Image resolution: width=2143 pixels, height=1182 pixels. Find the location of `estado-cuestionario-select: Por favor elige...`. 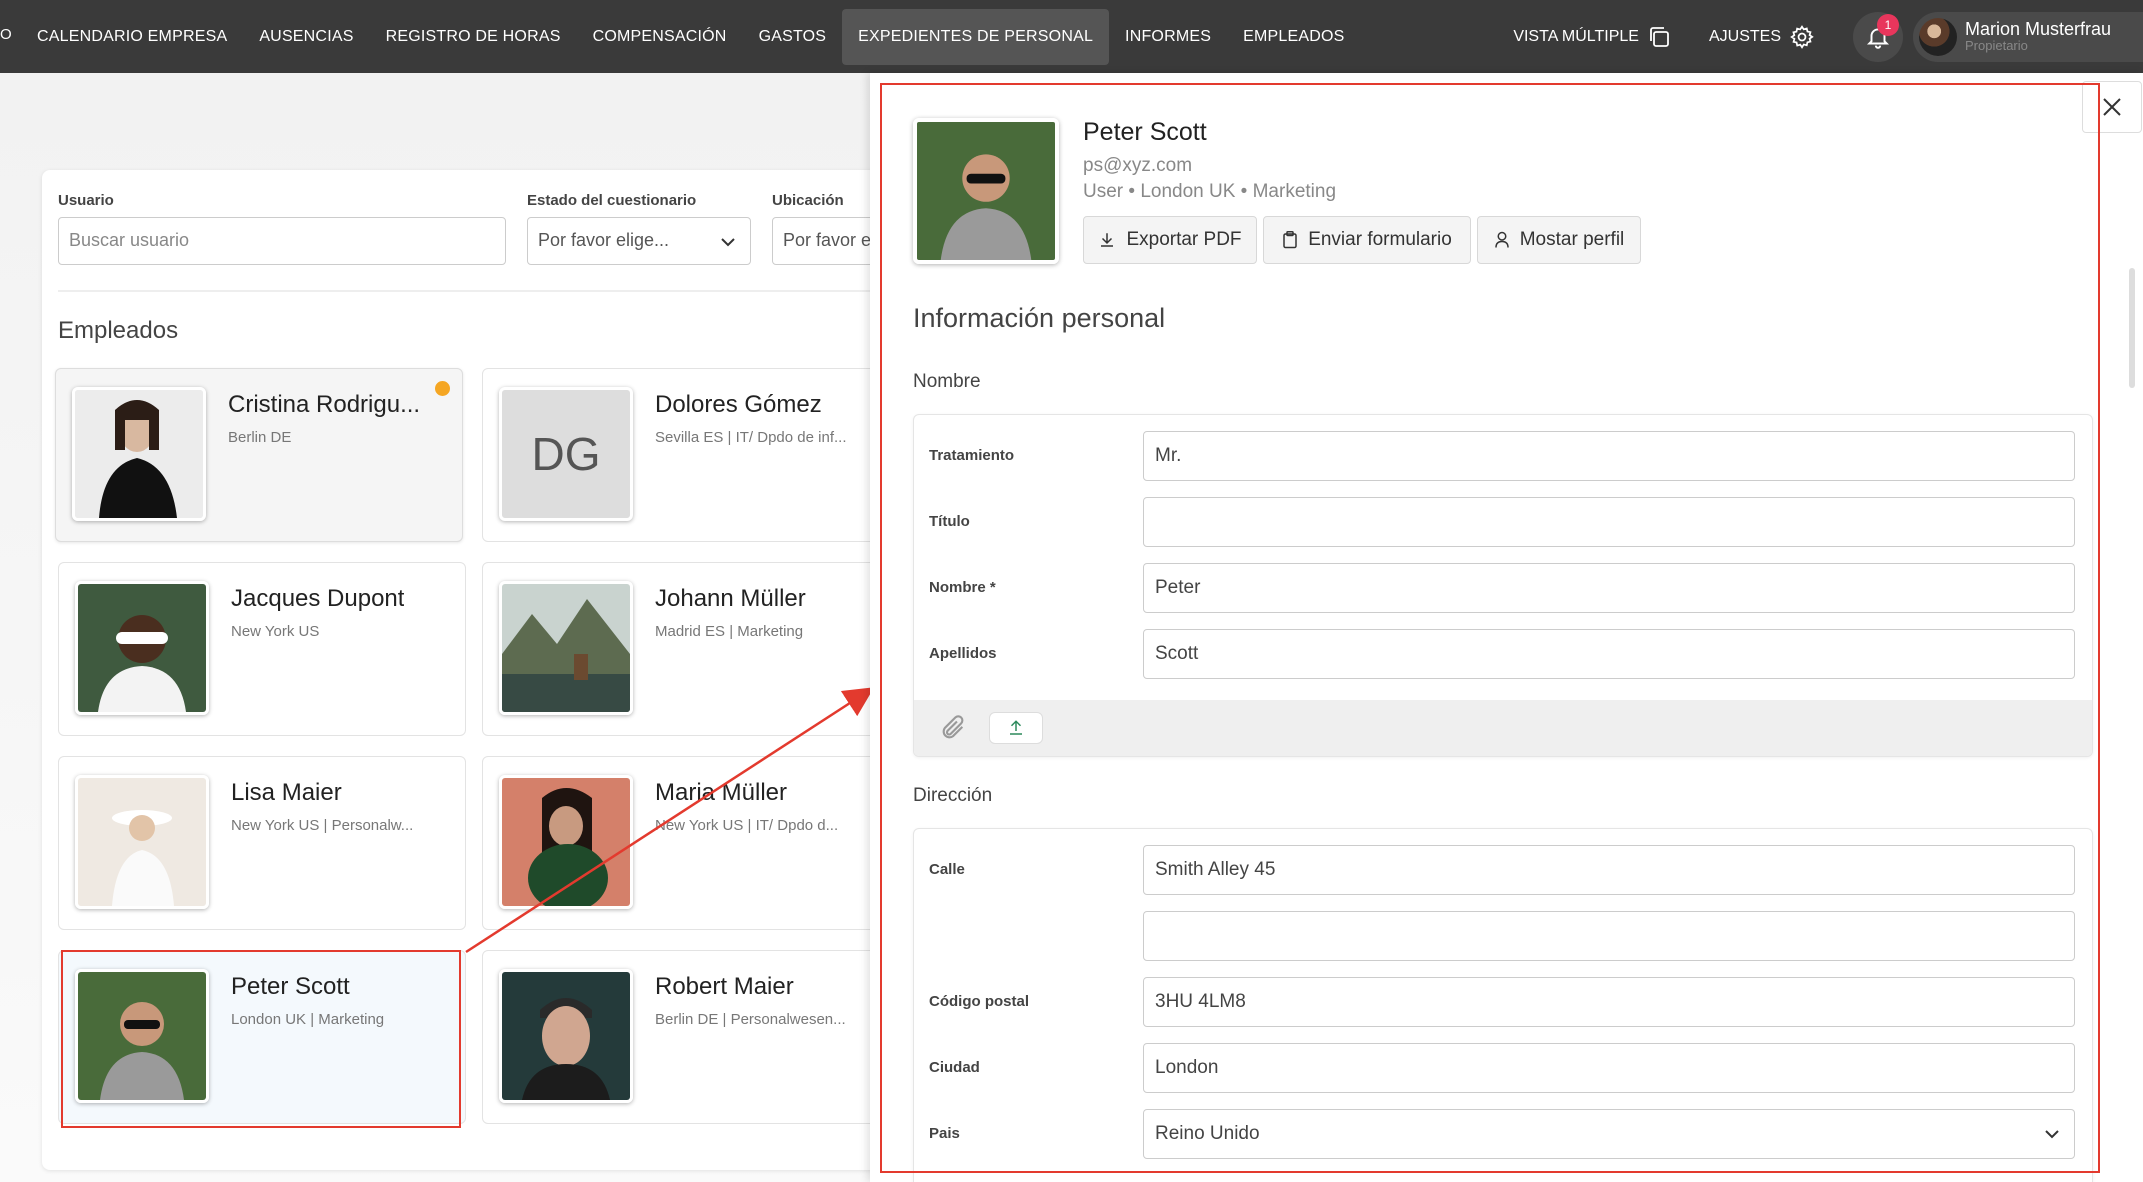

estado-cuestionario-select: Por favor elige... is located at coordinates (639, 241).